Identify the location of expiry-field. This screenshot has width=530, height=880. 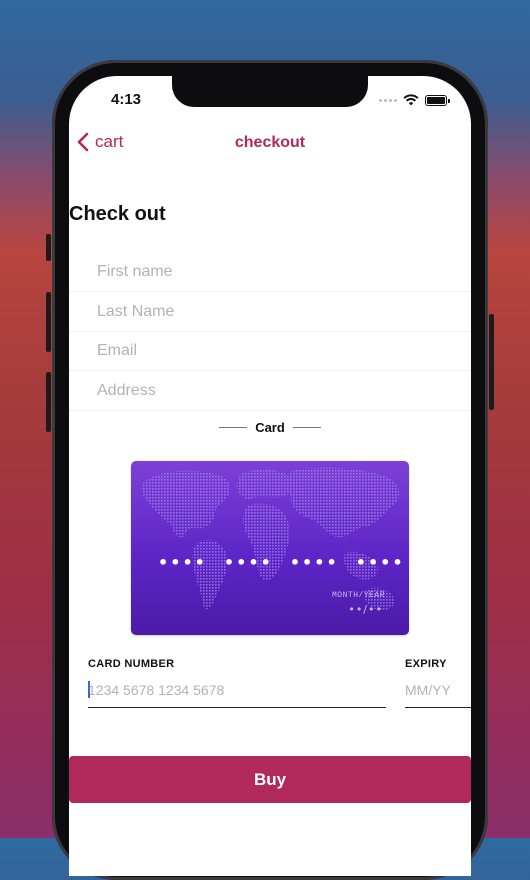
(438, 692).